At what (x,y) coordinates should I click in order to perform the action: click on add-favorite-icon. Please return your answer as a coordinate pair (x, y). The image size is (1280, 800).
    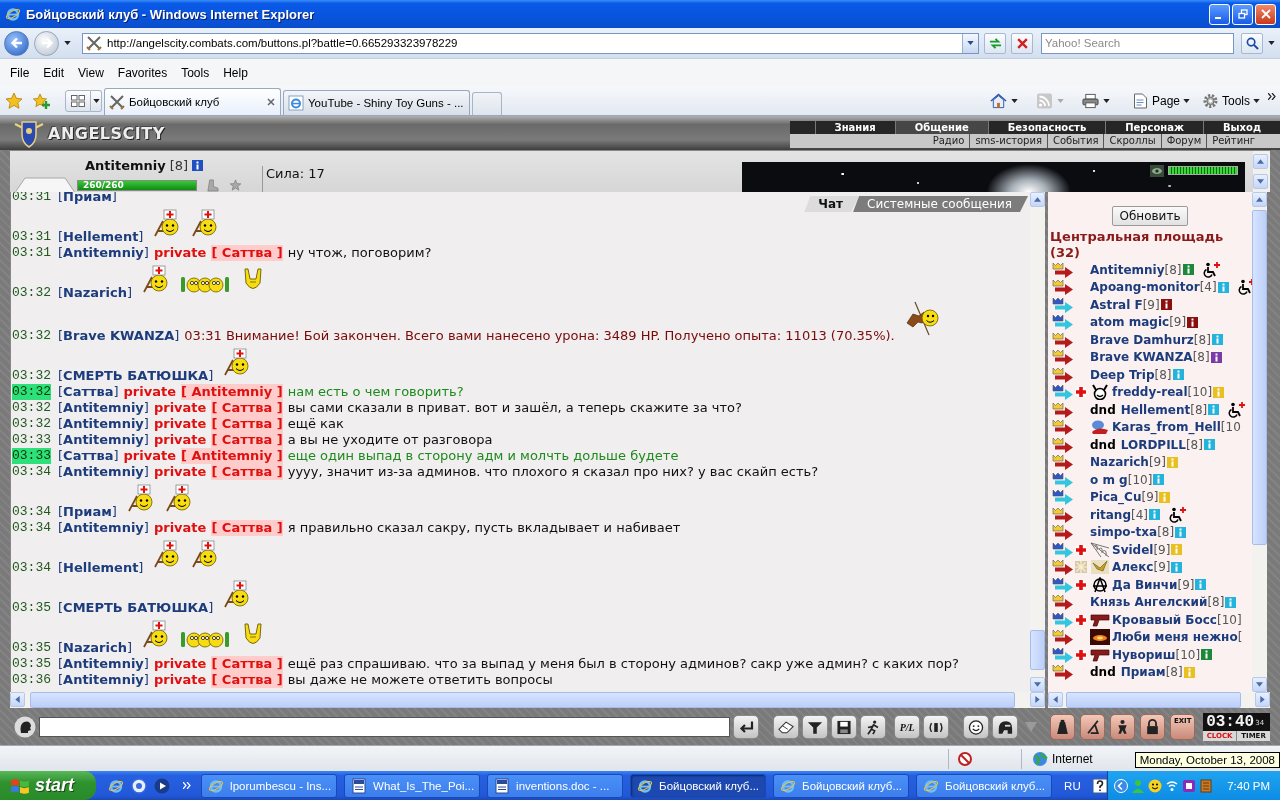
    Looking at the image, I should click on (41, 100).